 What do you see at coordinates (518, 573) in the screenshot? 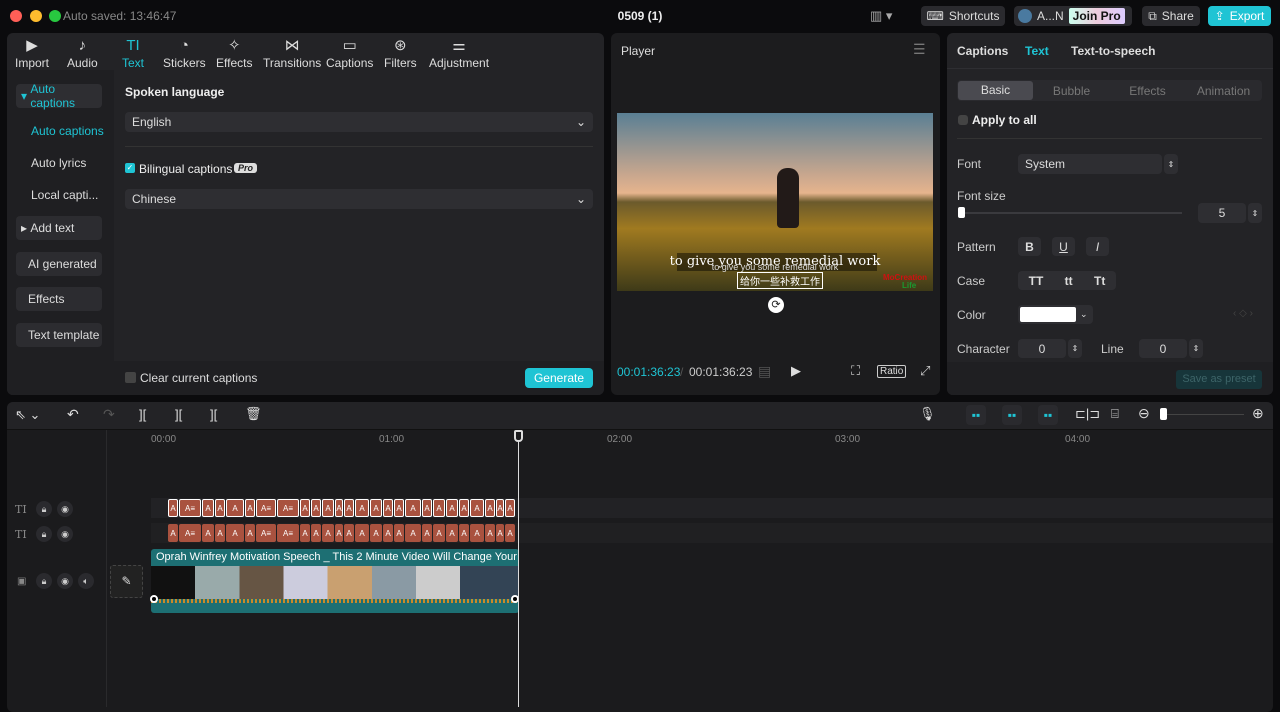
I see `playhead` at bounding box center [518, 573].